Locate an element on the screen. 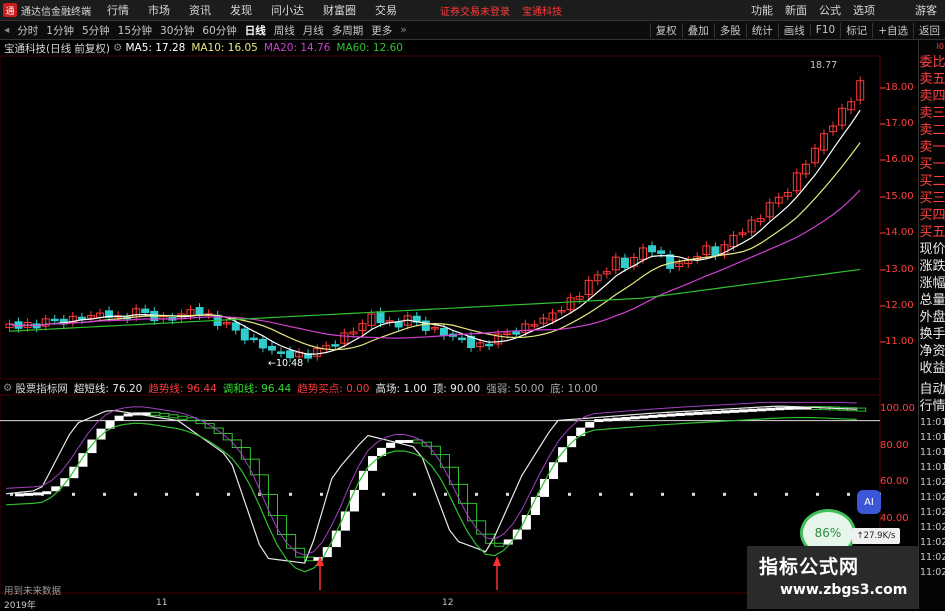  period-1min: 1分钟 is located at coordinates (60, 30).